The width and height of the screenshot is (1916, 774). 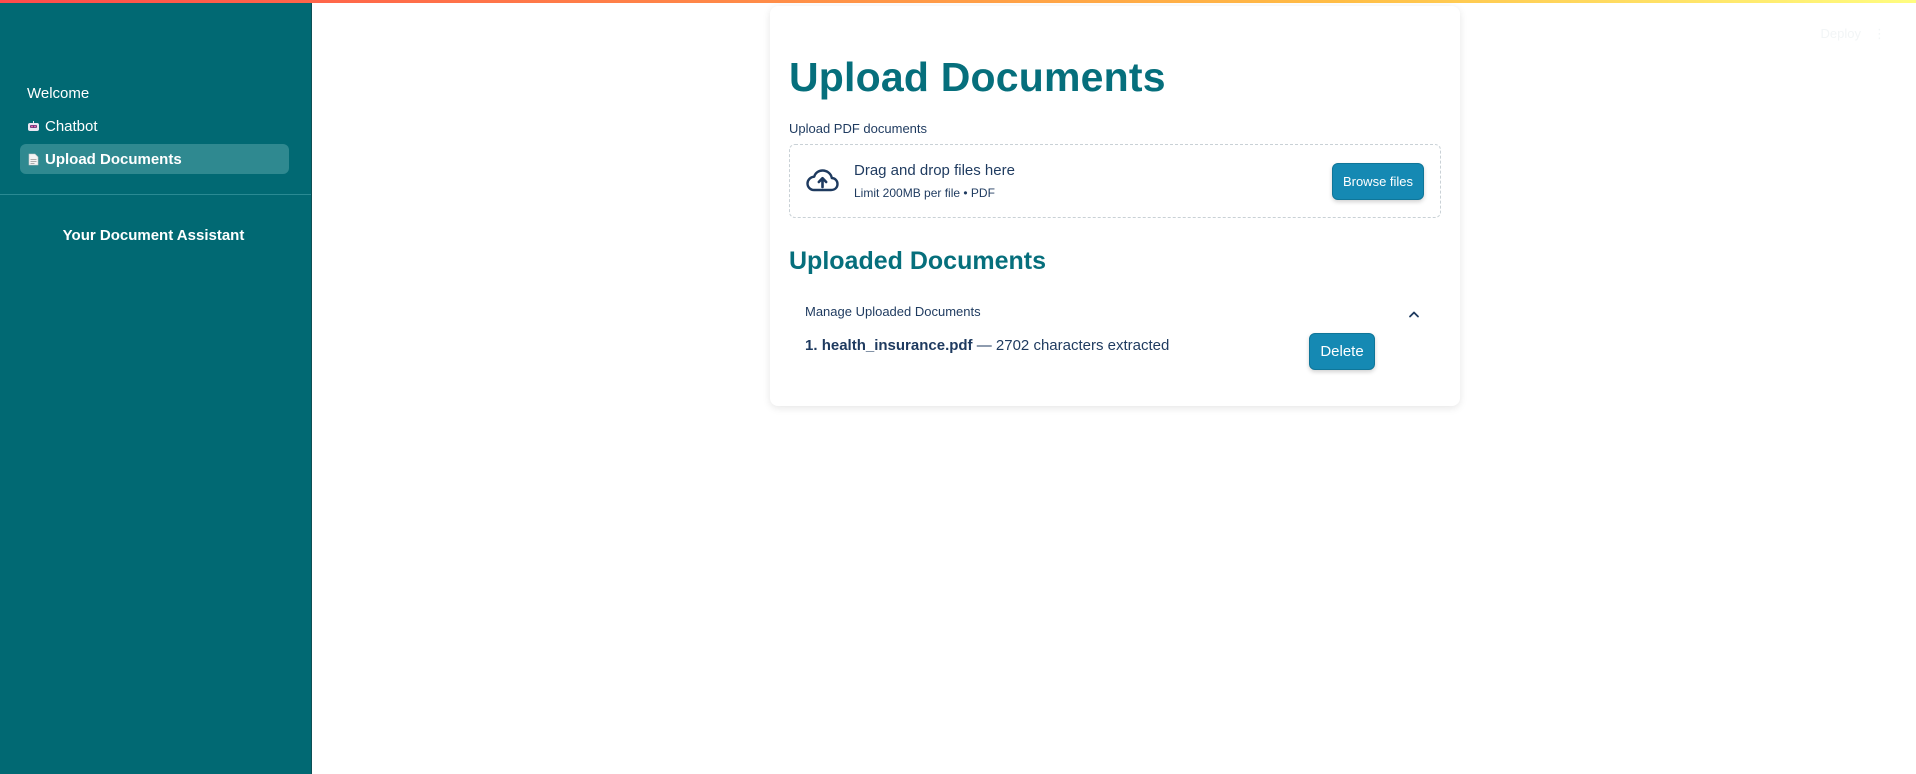 I want to click on dropzone-limits: Limit 200MB per file • PDF, so click(x=924, y=193).